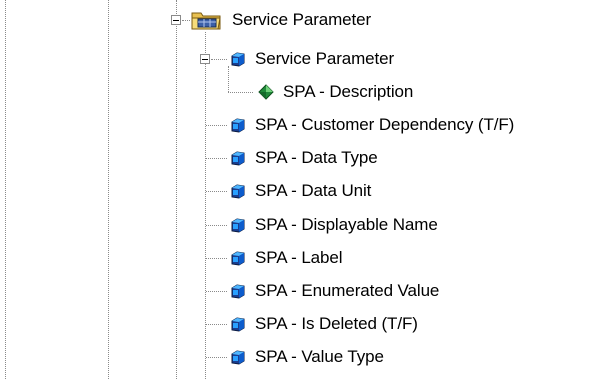  What do you see at coordinates (266, 92) in the screenshot?
I see `green-diamond-key-icon` at bounding box center [266, 92].